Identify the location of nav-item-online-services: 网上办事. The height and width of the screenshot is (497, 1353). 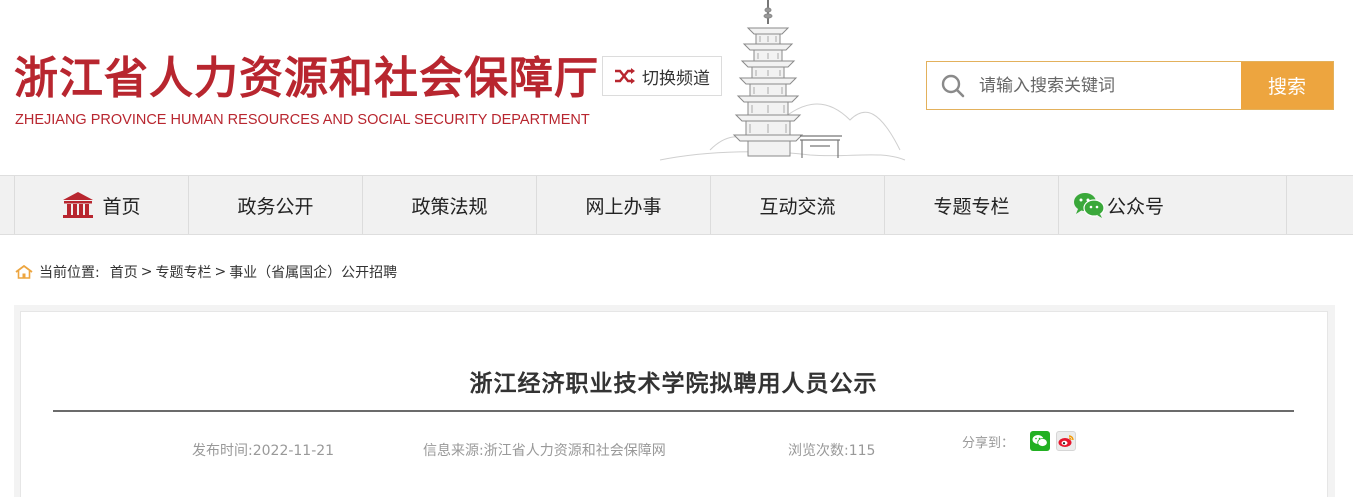
(624, 205).